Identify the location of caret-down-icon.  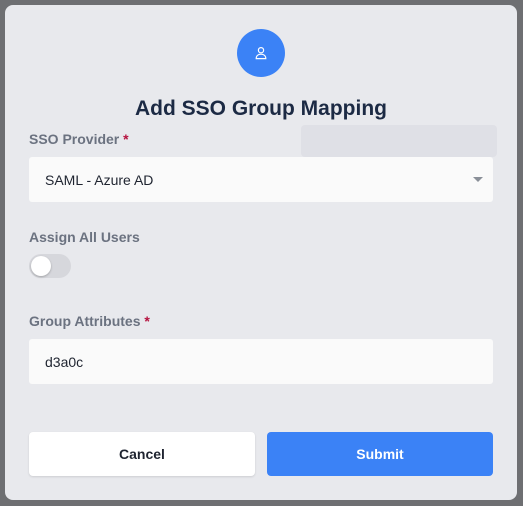
(478, 179).